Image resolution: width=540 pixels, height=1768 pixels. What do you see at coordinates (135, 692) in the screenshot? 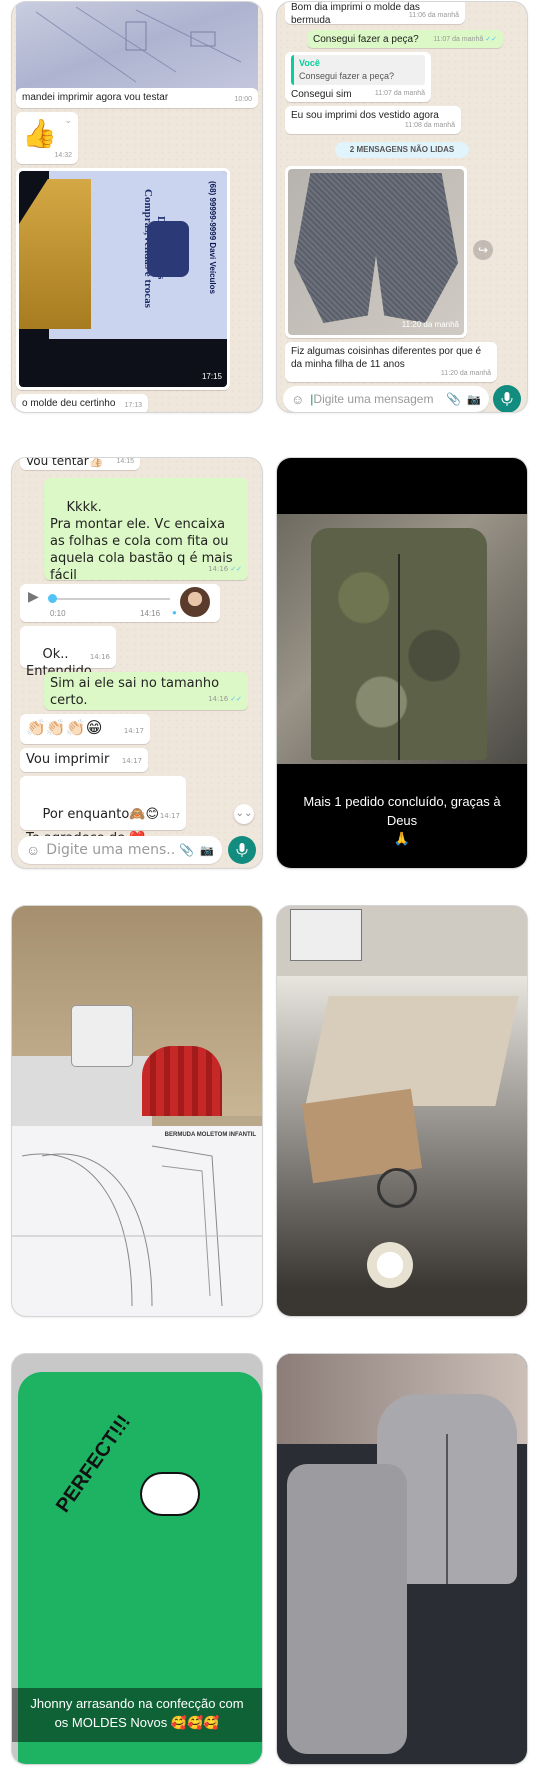
I see `message-text: Sim ai ele sai no tamanho certo.` at bounding box center [135, 692].